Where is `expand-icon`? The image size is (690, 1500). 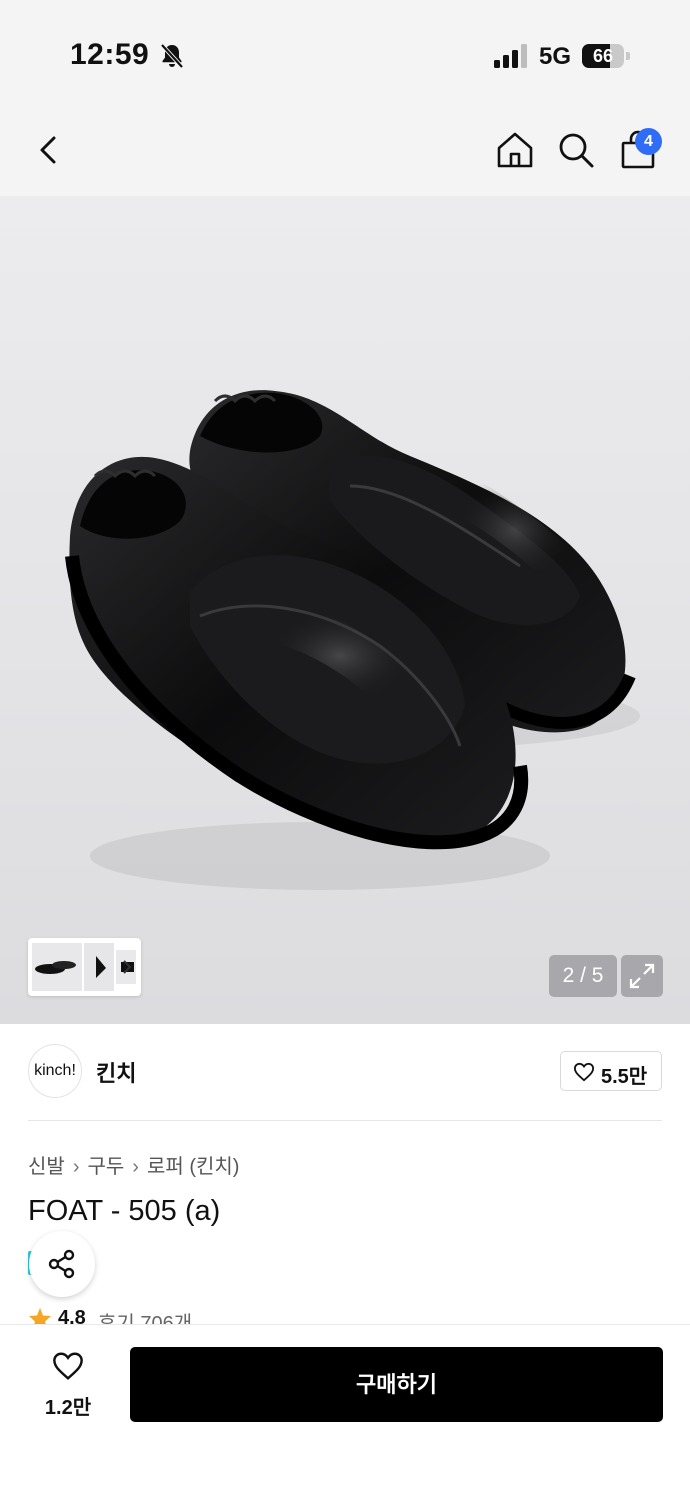
expand-icon is located at coordinates (642, 976).